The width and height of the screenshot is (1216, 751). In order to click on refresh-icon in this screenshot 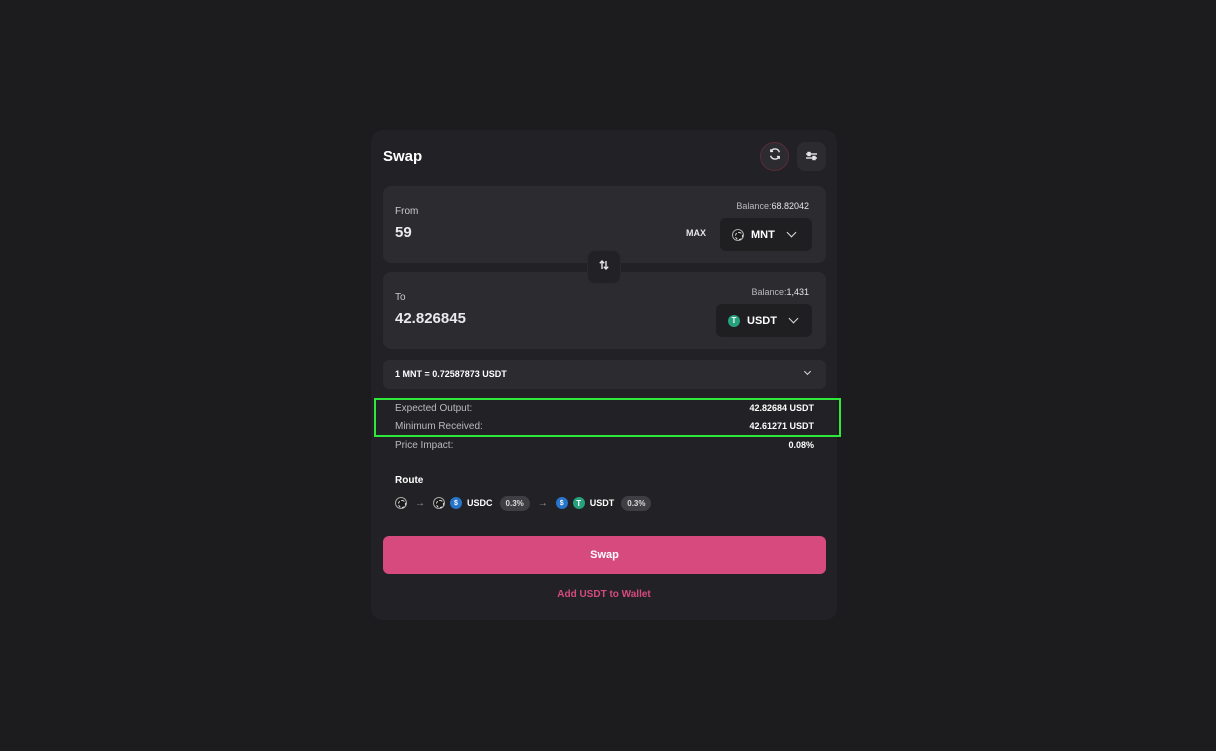, I will do `click(775, 156)`.